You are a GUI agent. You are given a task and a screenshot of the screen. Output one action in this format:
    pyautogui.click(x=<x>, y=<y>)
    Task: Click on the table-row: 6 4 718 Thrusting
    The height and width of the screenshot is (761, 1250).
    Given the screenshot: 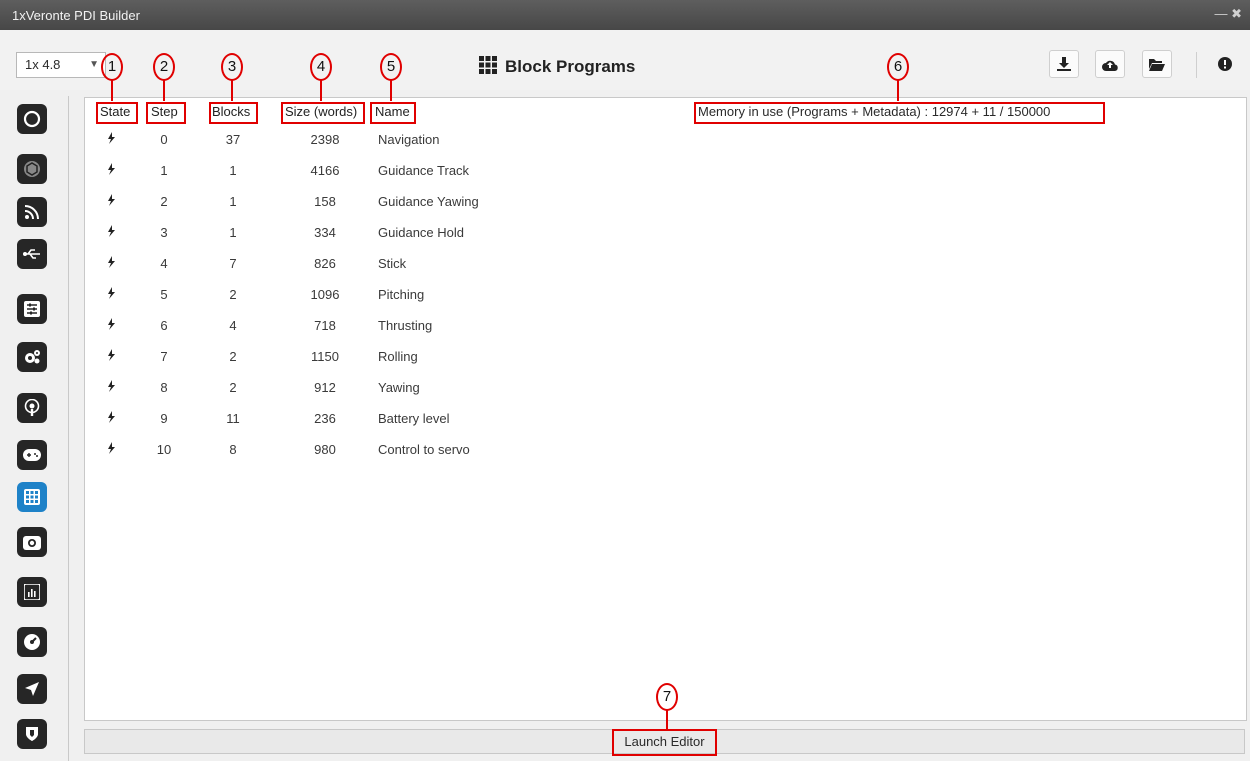 What is the action you would take?
    pyautogui.click(x=635, y=326)
    